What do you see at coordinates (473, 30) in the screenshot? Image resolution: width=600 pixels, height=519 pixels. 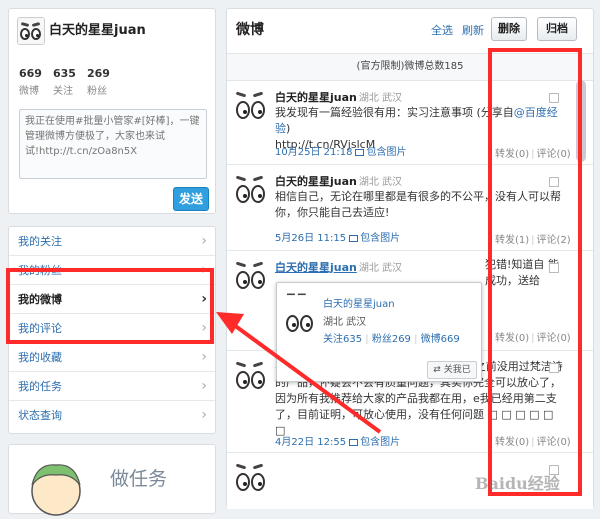 I see `refresh-link: 刷新` at bounding box center [473, 30].